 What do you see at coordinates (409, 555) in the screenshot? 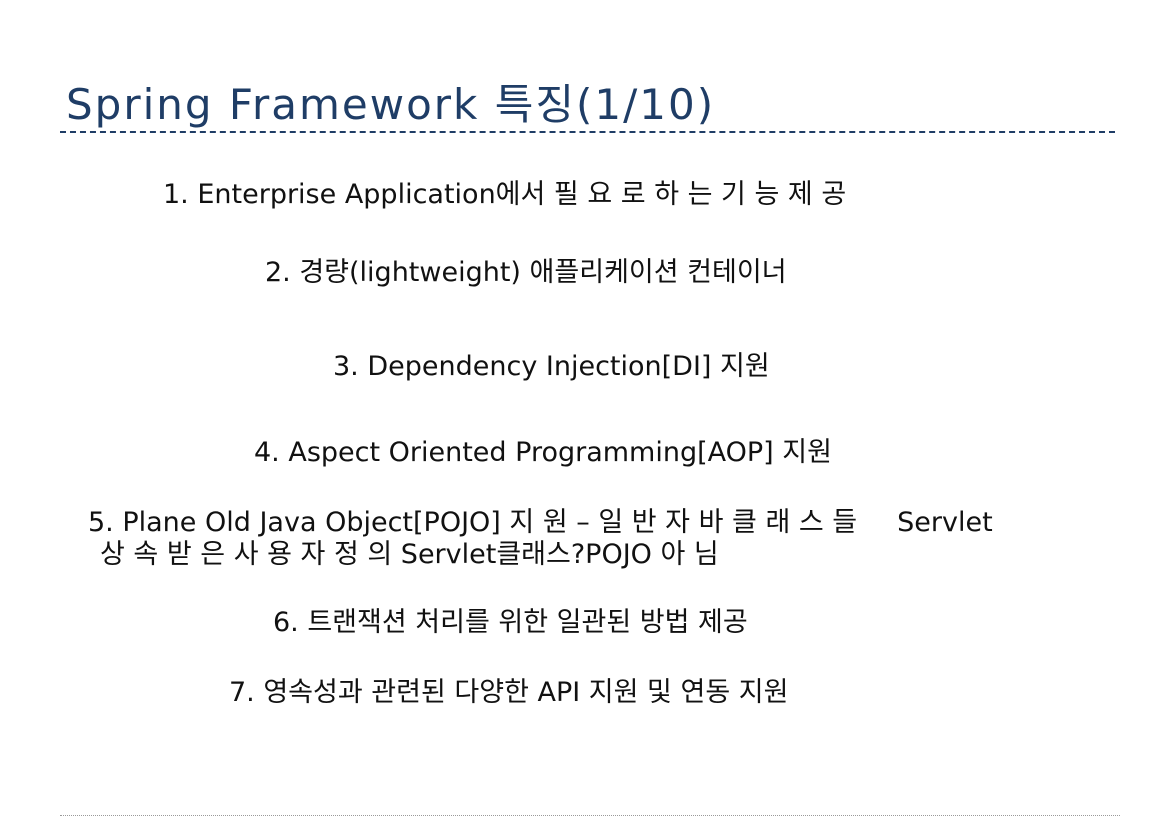
I see `list-item-5-line2: 상 속 받 은 사 용 자 정 의 Servlet클래스?POJO 아 님` at bounding box center [409, 555].